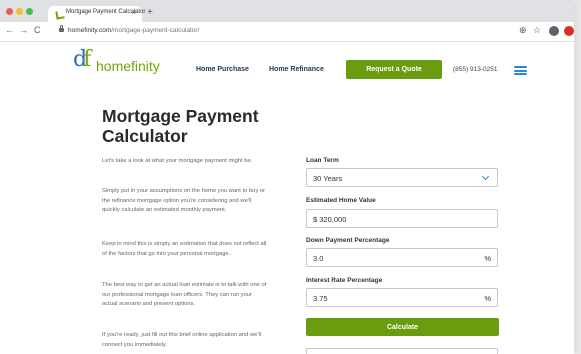 The image size is (581, 354). What do you see at coordinates (485, 176) in the screenshot?
I see `chevron-down-icon` at bounding box center [485, 176].